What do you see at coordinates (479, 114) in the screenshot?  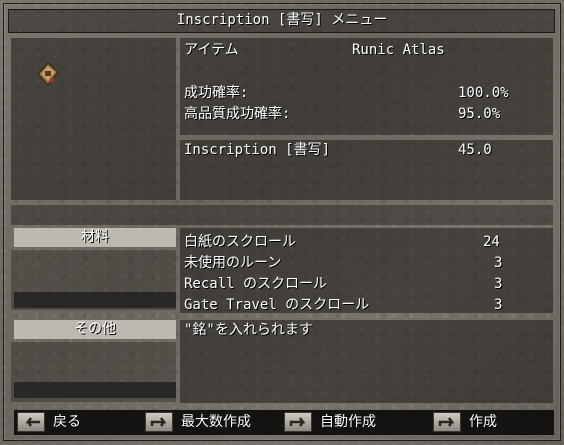 I see `exceptional-chance-value: 95.0%` at bounding box center [479, 114].